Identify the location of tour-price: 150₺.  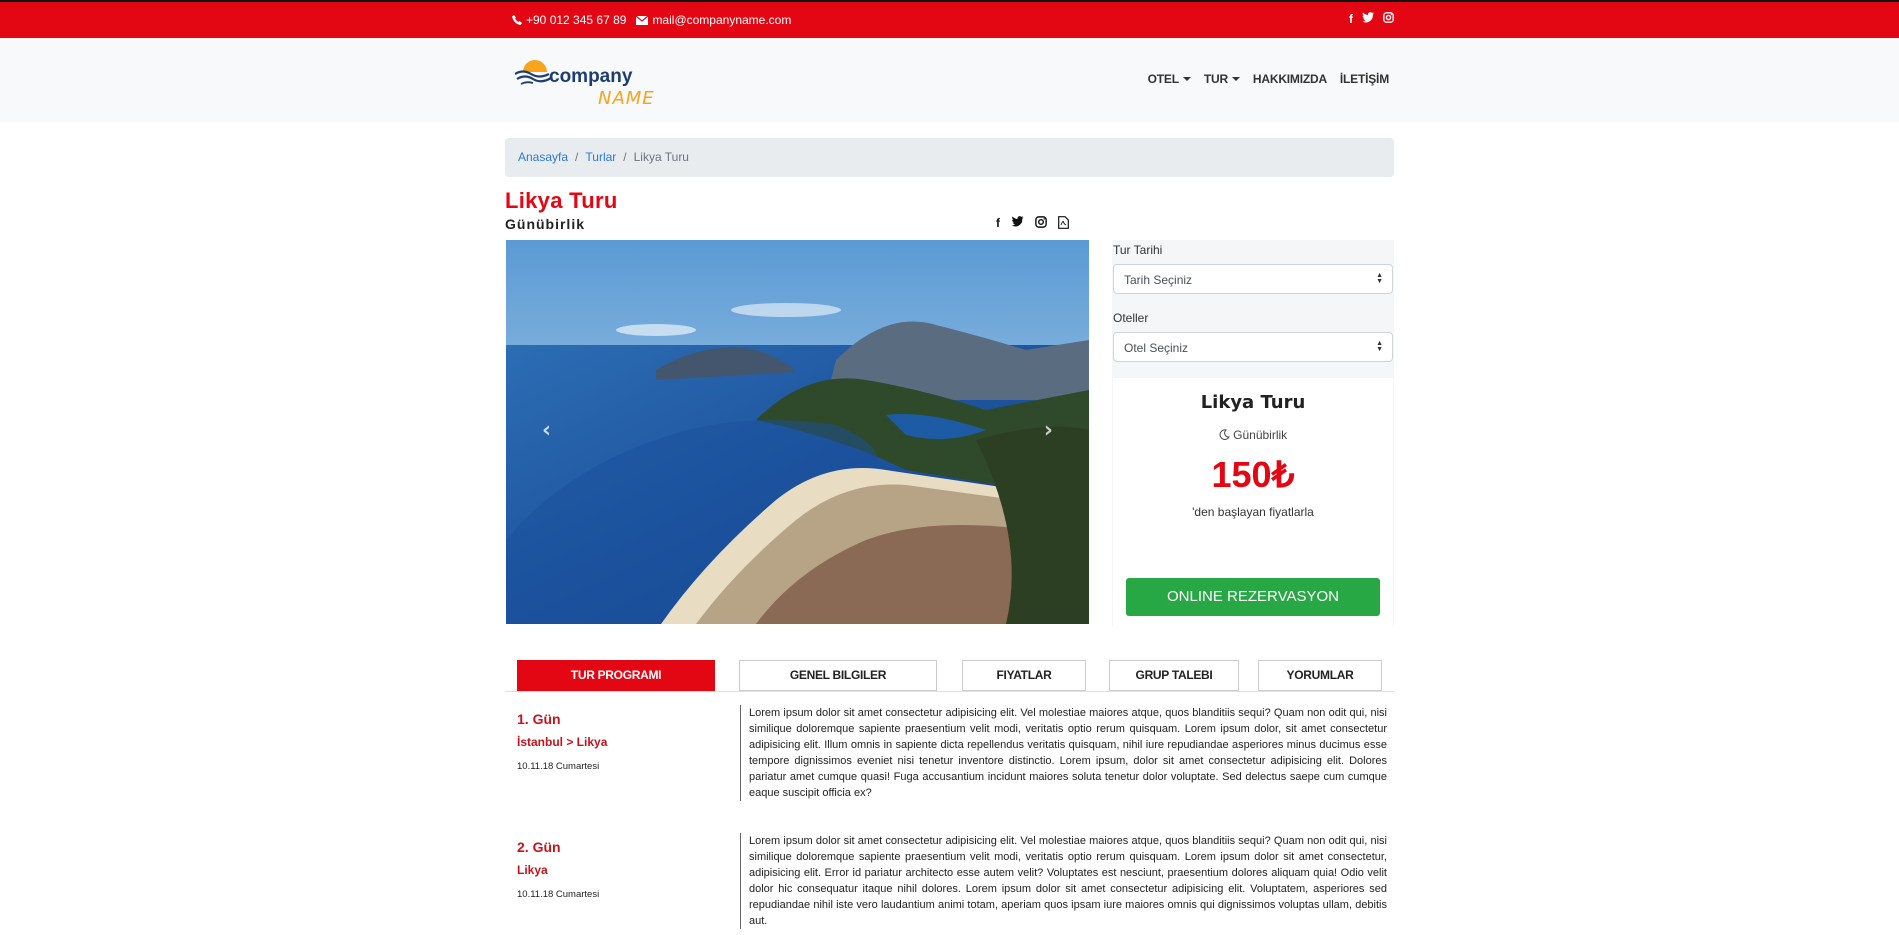
(1253, 474).